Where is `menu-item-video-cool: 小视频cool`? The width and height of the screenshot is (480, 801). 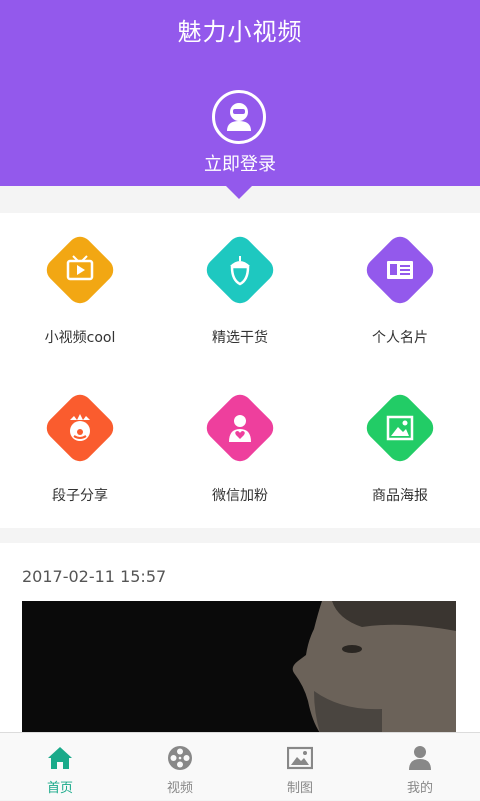 menu-item-video-cool: 小视频cool is located at coordinates (80, 292).